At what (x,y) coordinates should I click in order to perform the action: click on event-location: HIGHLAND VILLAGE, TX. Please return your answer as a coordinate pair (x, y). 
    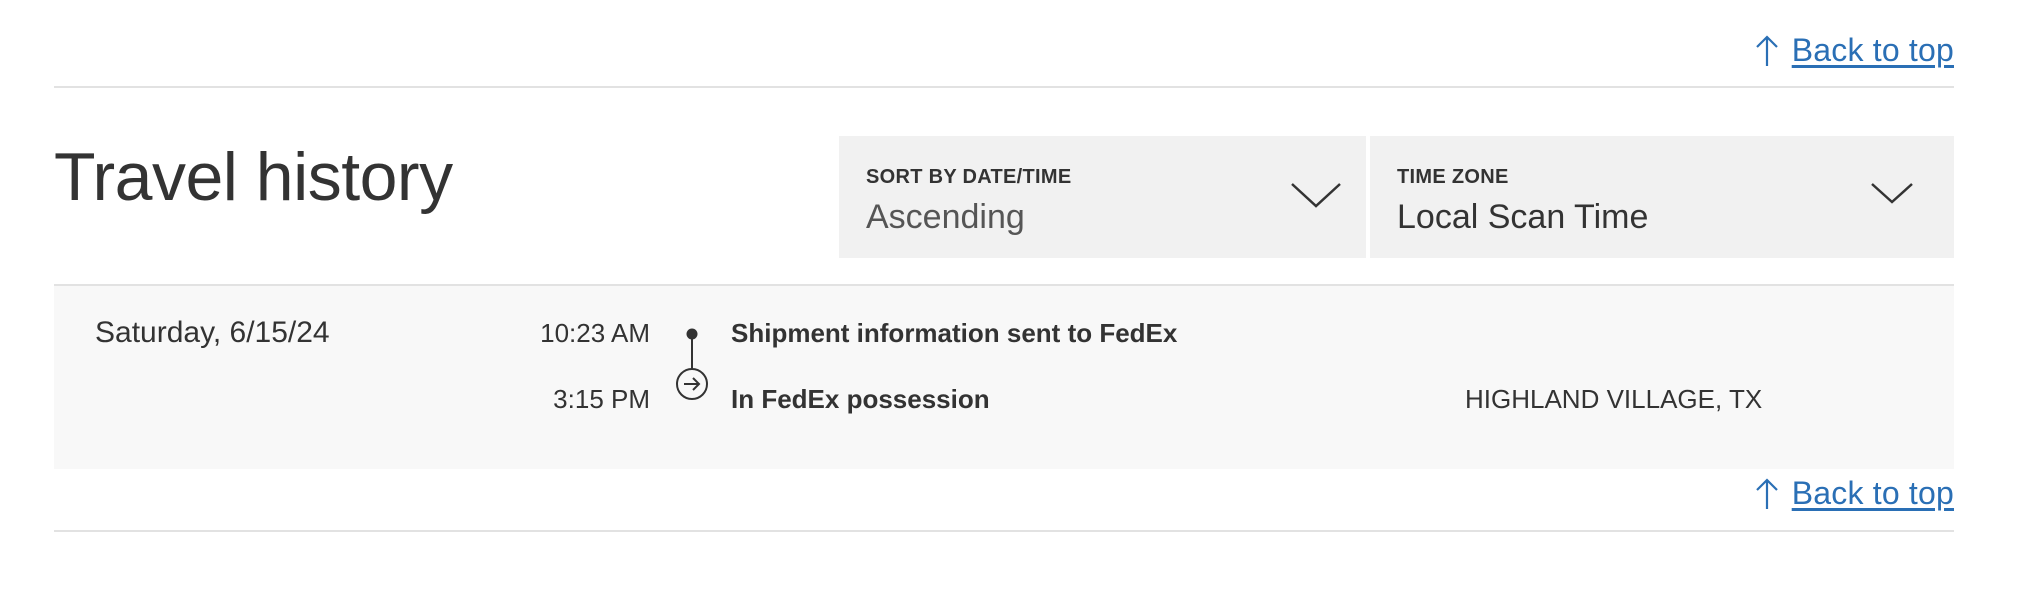
    Looking at the image, I should click on (1614, 399).